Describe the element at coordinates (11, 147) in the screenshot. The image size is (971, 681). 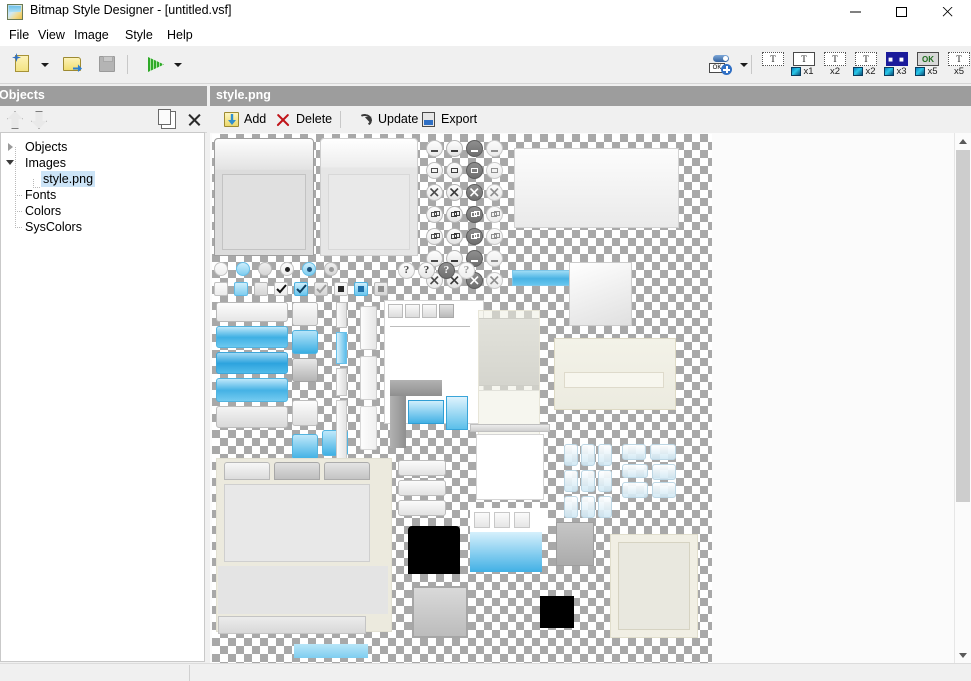
I see `tree-expander-objects` at that location.